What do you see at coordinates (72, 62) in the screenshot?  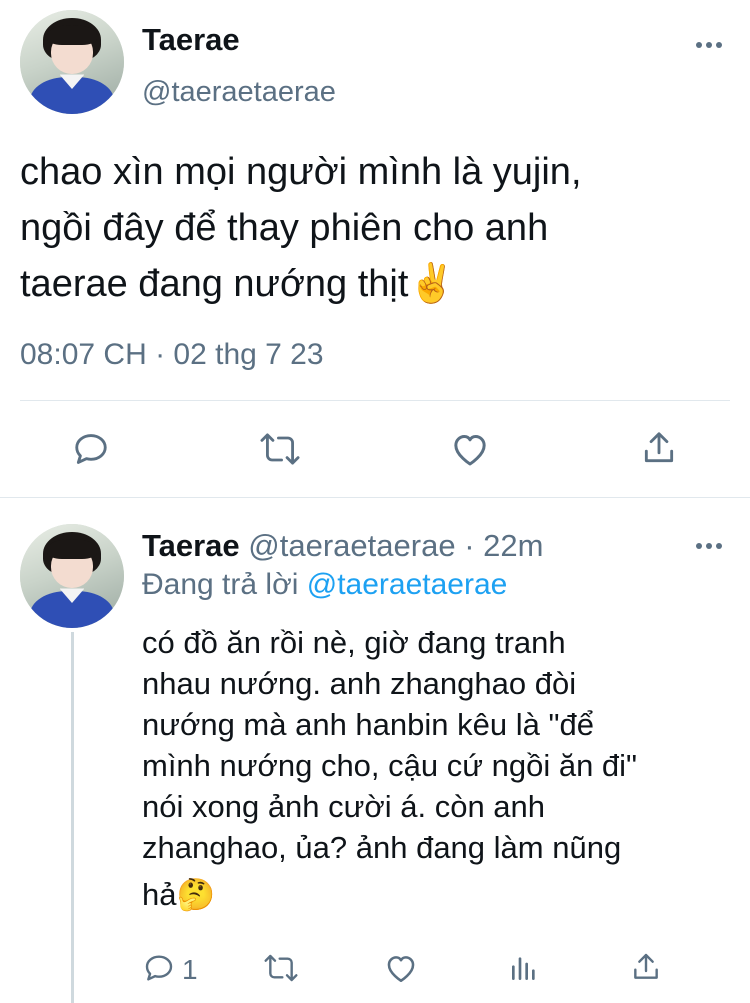 I see `avatar` at bounding box center [72, 62].